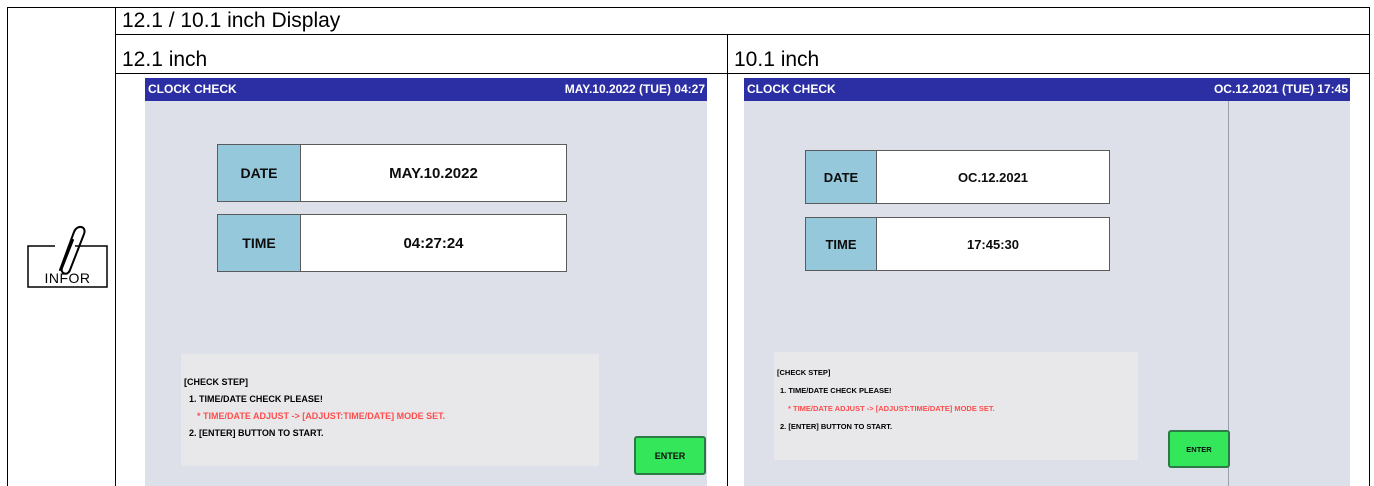 This screenshot has width=1374, height=486. What do you see at coordinates (993, 177) in the screenshot?
I see `date-value: OC.12.2021` at bounding box center [993, 177].